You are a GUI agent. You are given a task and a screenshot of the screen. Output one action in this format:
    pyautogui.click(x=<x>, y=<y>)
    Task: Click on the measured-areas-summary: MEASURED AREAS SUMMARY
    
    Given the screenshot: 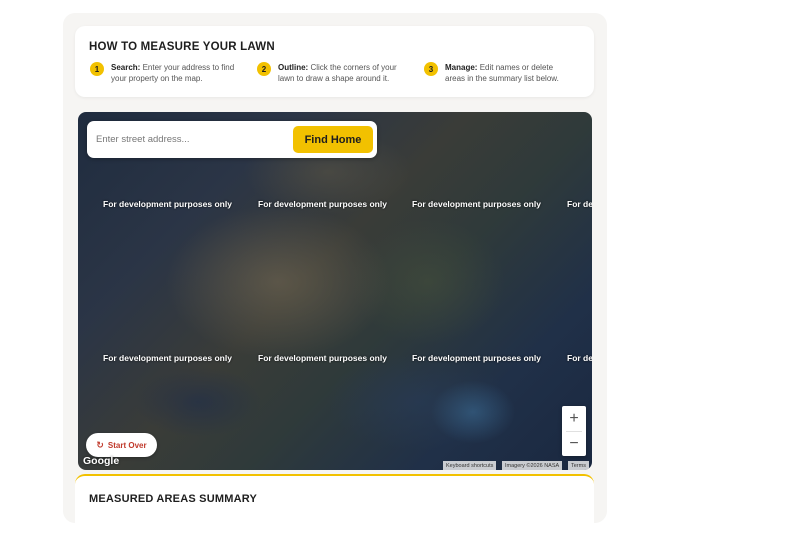 What is the action you would take?
    pyautogui.click(x=334, y=504)
    